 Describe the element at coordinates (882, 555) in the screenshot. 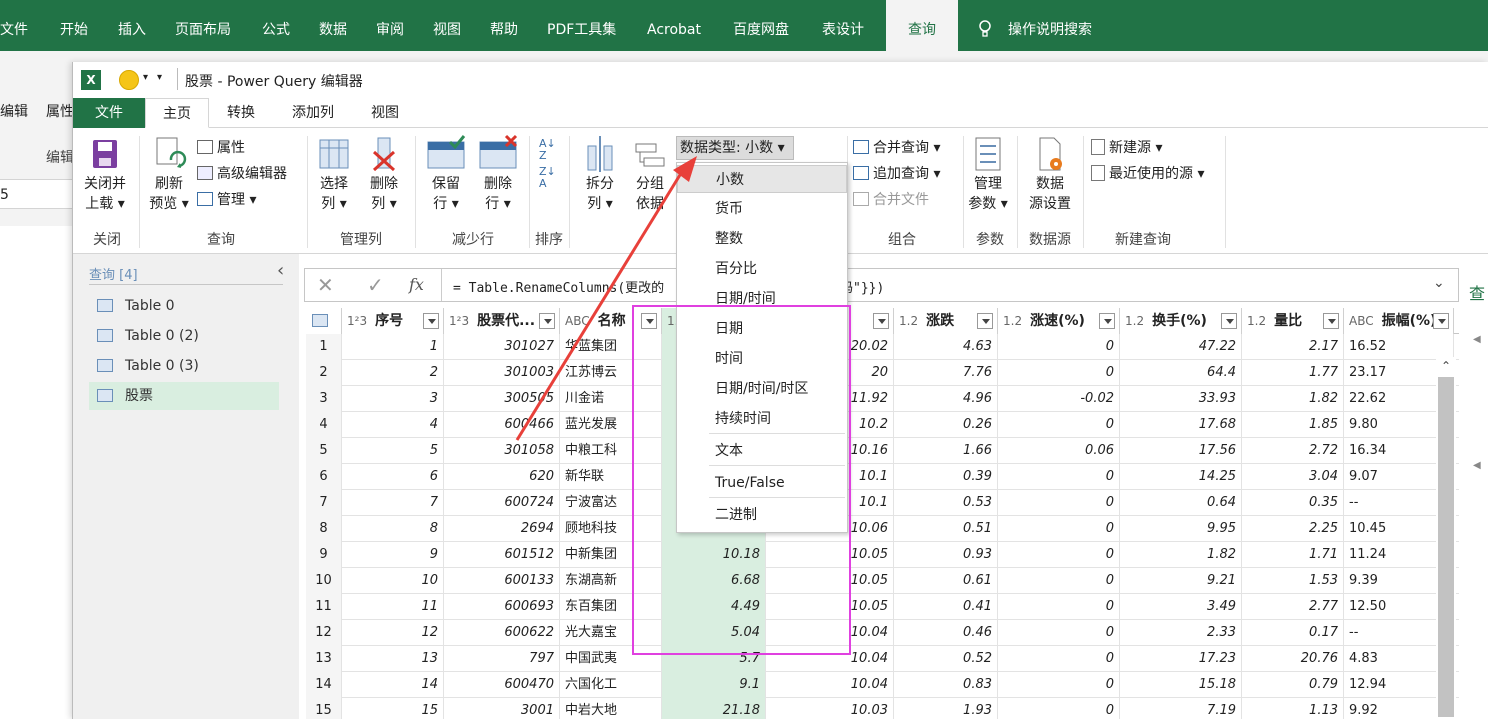

I see `table-row: 9 9 601512 中新集团 10.18 10.05 0.93 0 1.82 1.71 11.24` at that location.